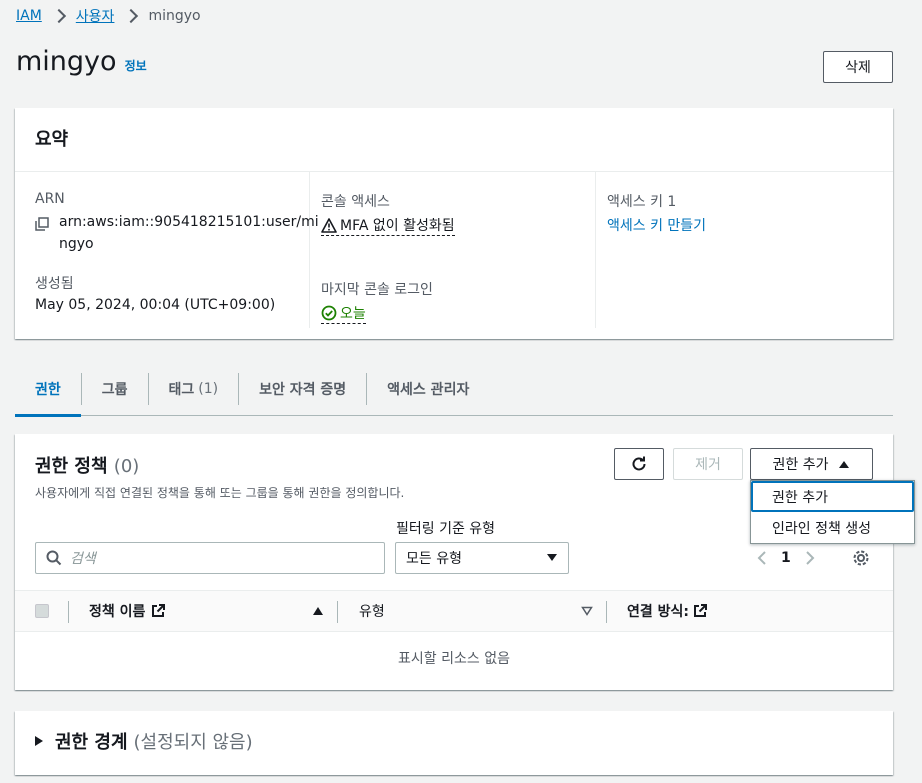 This screenshot has width=922, height=783. Describe the element at coordinates (454, 140) in the screenshot. I see `summary-title: 요약` at that location.